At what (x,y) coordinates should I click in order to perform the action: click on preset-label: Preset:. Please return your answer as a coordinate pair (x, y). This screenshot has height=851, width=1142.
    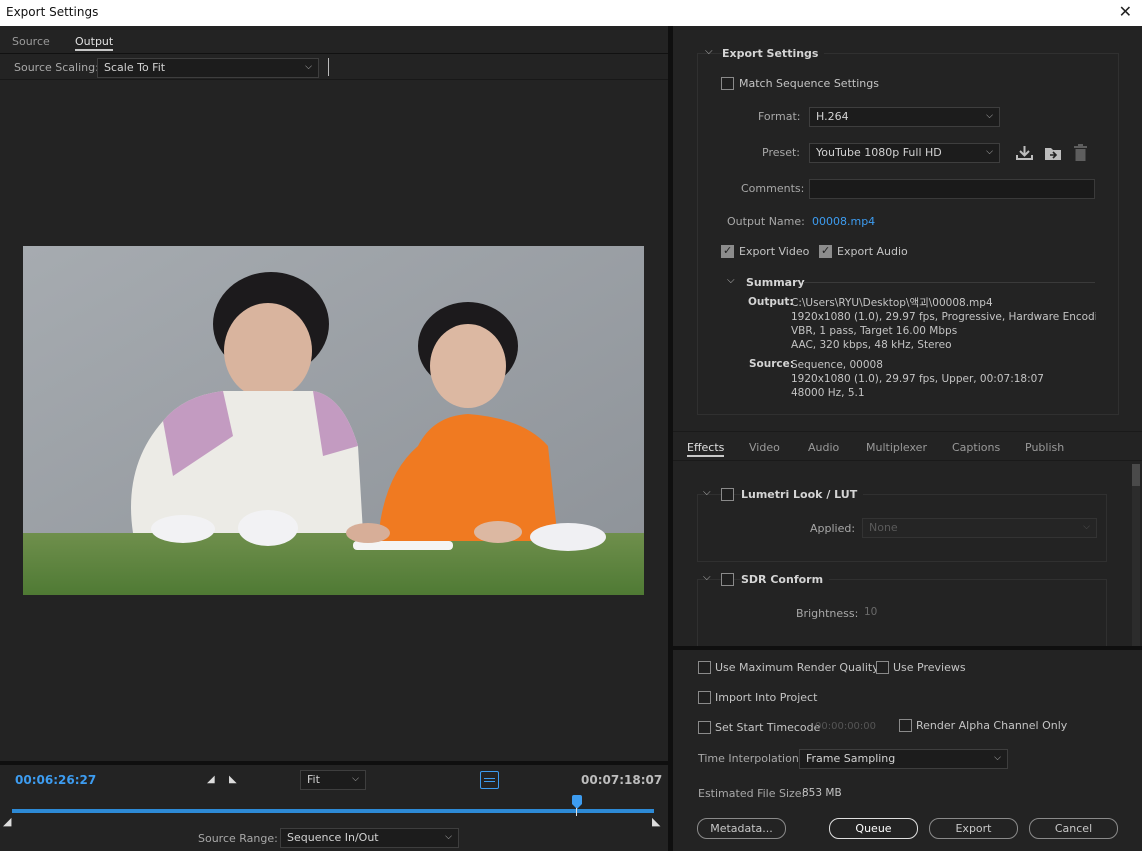
    Looking at the image, I should click on (781, 152).